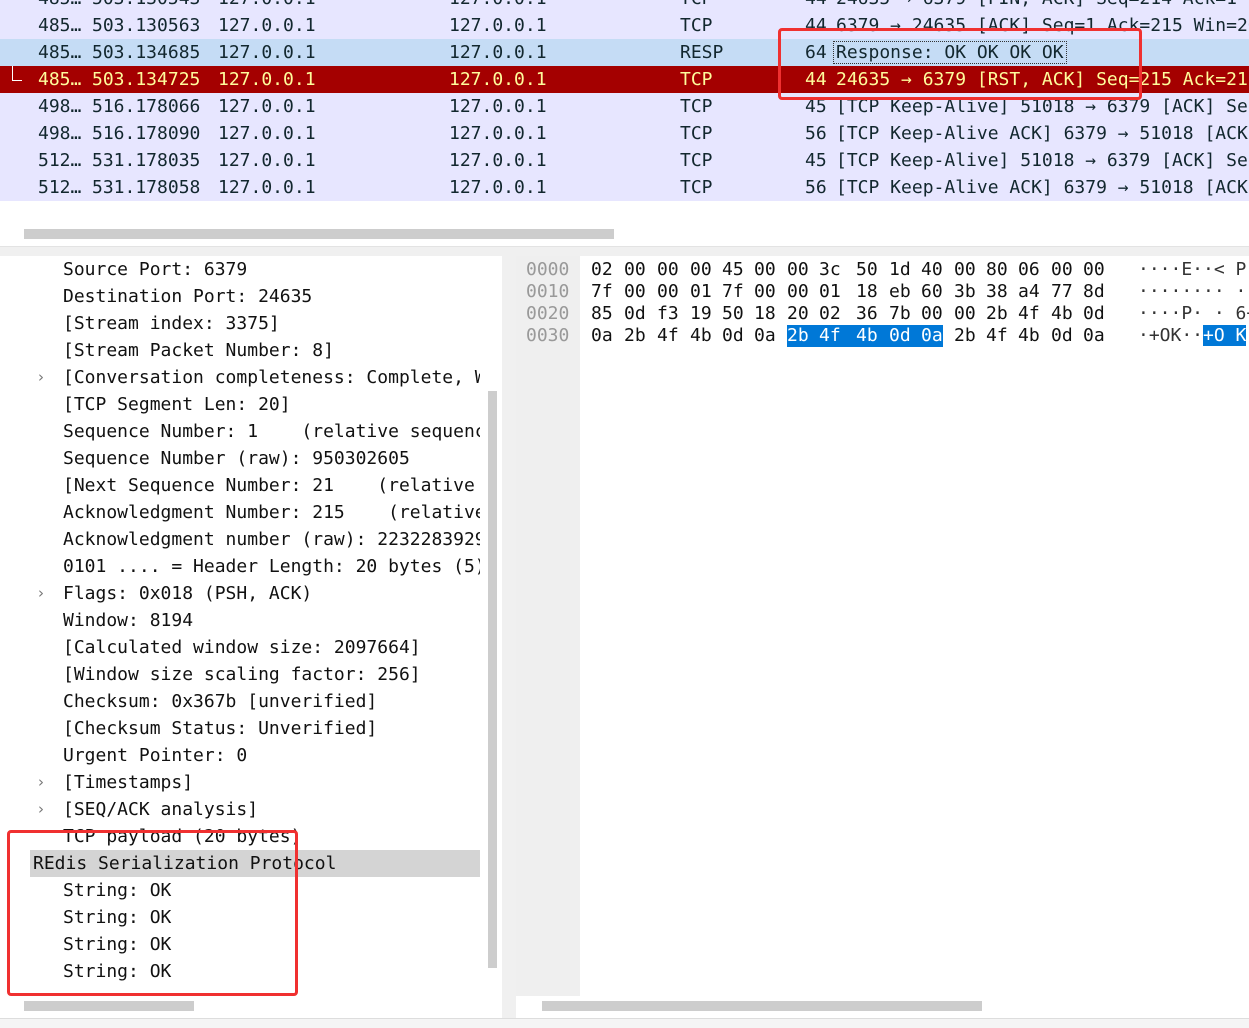 This screenshot has height=1028, width=1249. What do you see at coordinates (240, 512) in the screenshot?
I see `detail-tree-item: Acknowledgment Number: 215 (relative` at bounding box center [240, 512].